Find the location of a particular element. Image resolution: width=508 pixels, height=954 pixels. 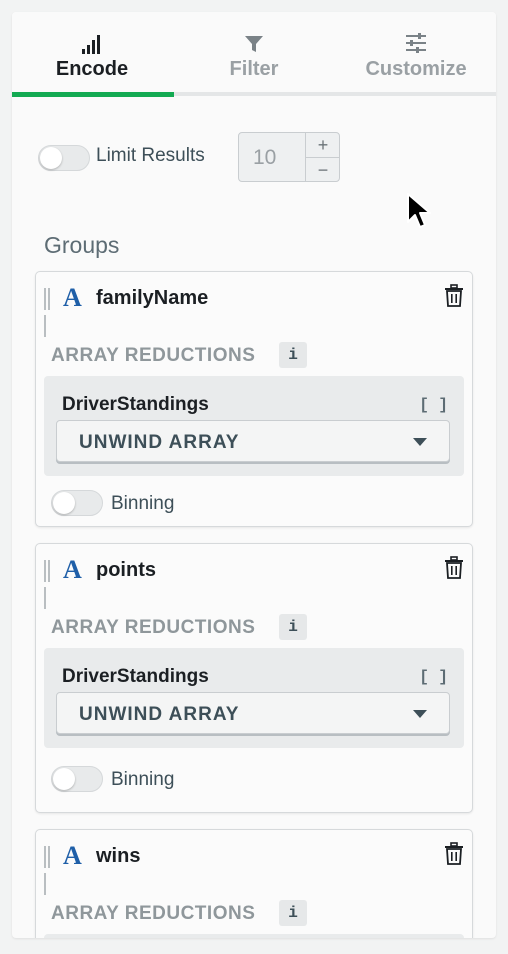

mouse-cursor-icon is located at coordinates (419, 211).